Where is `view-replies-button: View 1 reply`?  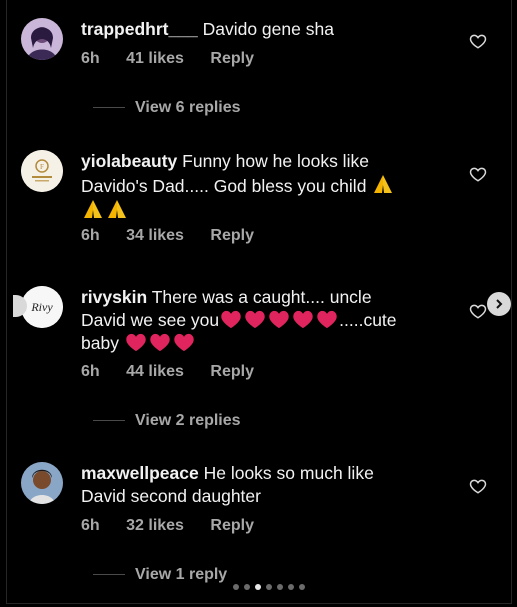 view-replies-button: View 1 reply is located at coordinates (160, 575).